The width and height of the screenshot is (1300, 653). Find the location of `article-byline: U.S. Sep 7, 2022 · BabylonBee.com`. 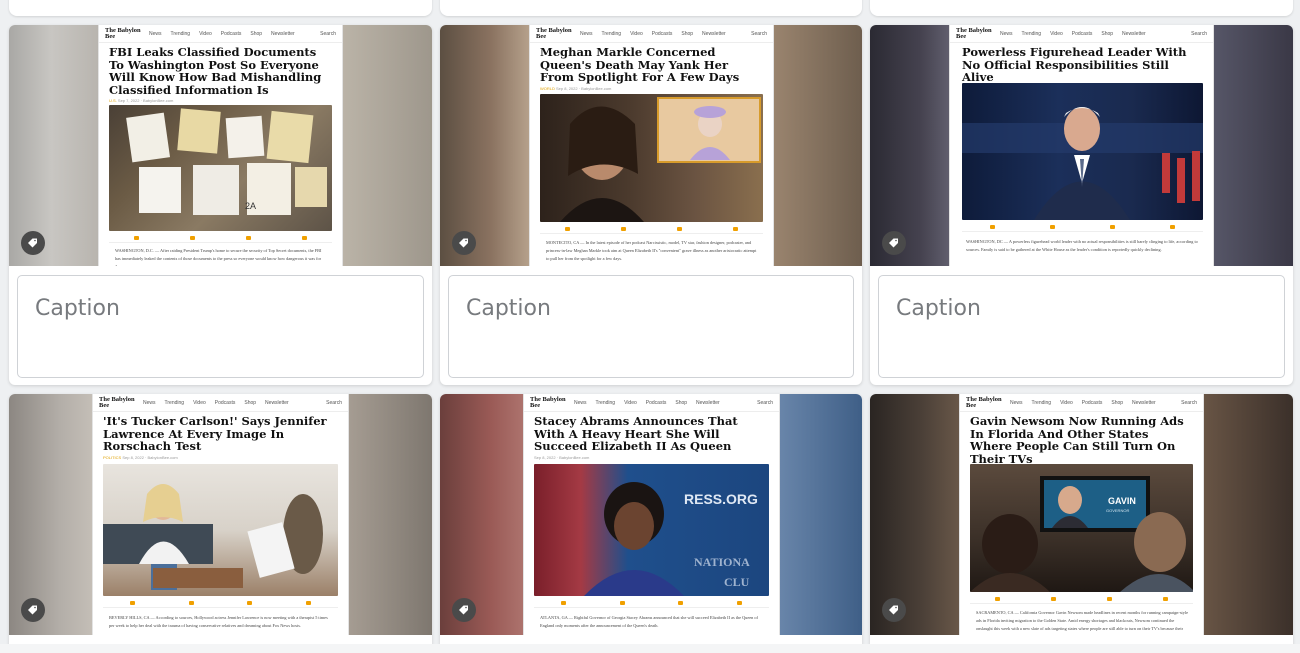

article-byline: U.S. Sep 7, 2022 · BabylonBee.com is located at coordinates (141, 100).